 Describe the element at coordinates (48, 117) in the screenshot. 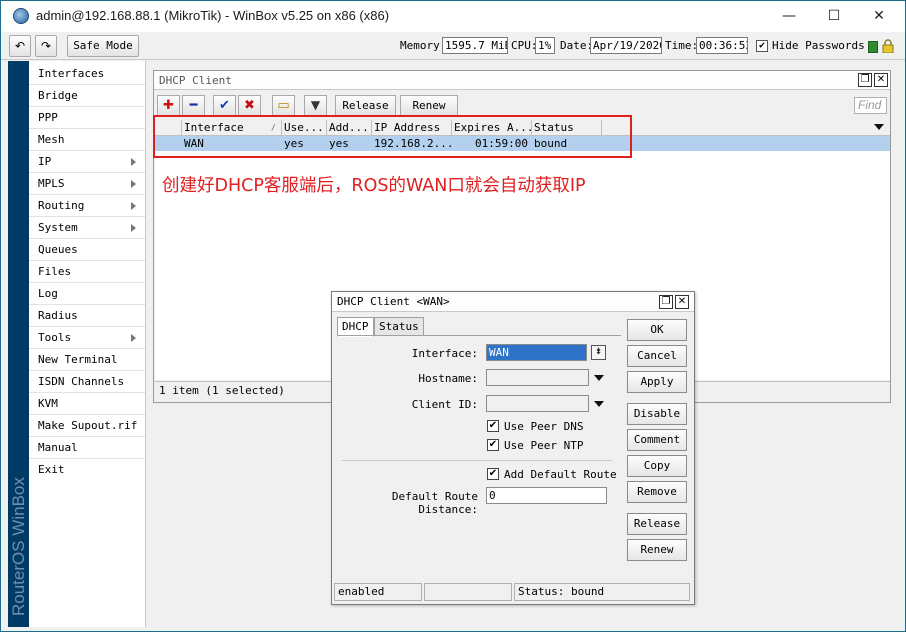

I see `menu-item-label: PPP` at that location.